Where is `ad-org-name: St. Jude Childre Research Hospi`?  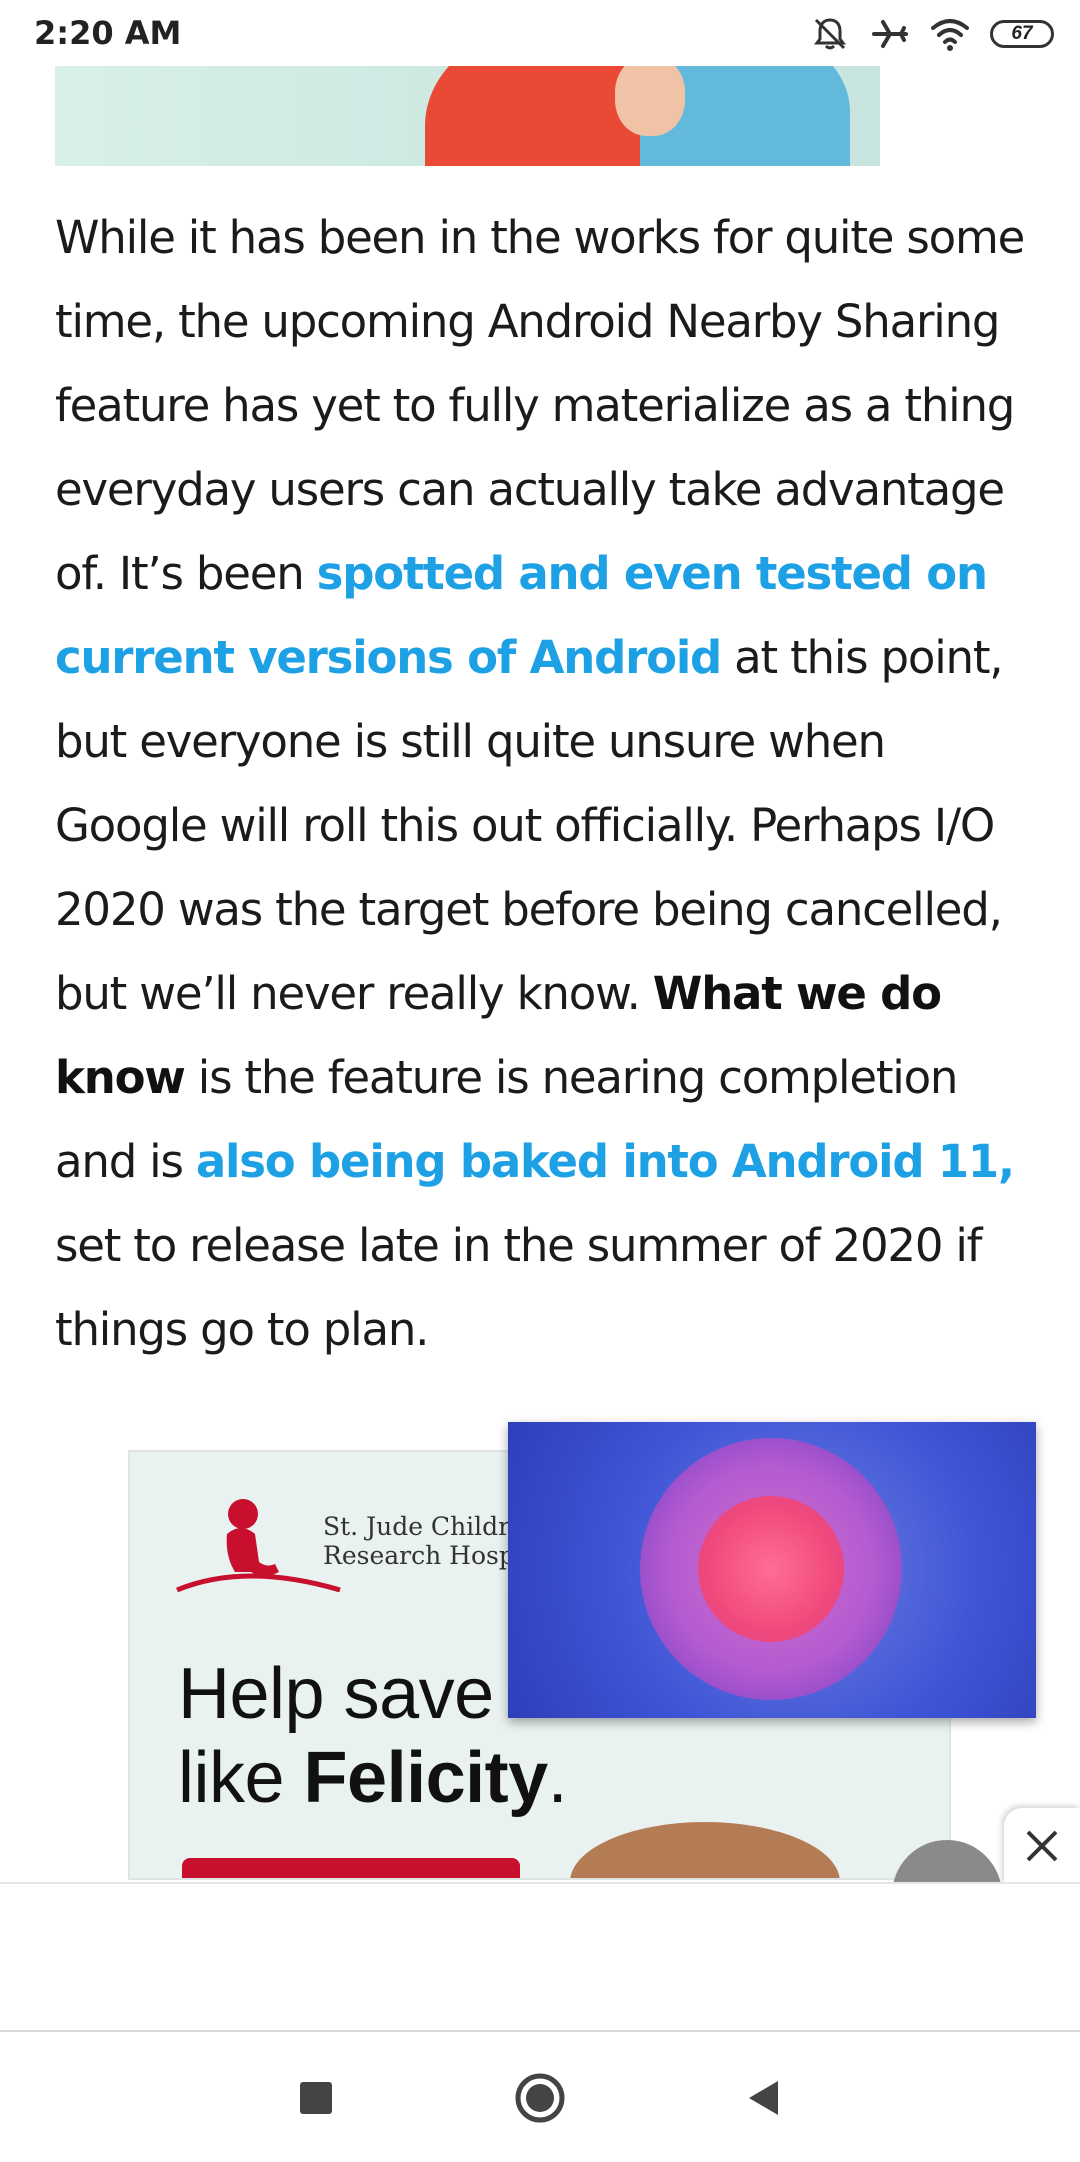 ad-org-name: St. Jude Childre Research Hospi is located at coordinates (424, 1541).